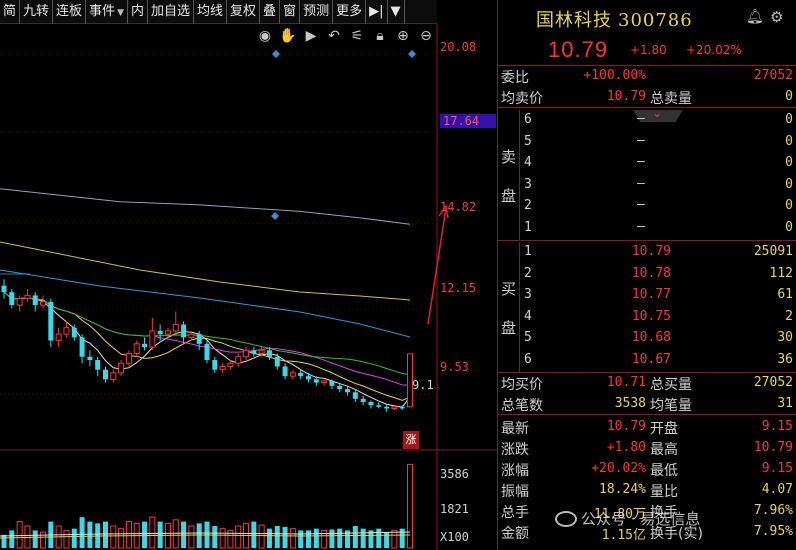 The height and width of the screenshot is (550, 796). What do you see at coordinates (528, 184) in the screenshot?
I see `ask-level: 3` at bounding box center [528, 184].